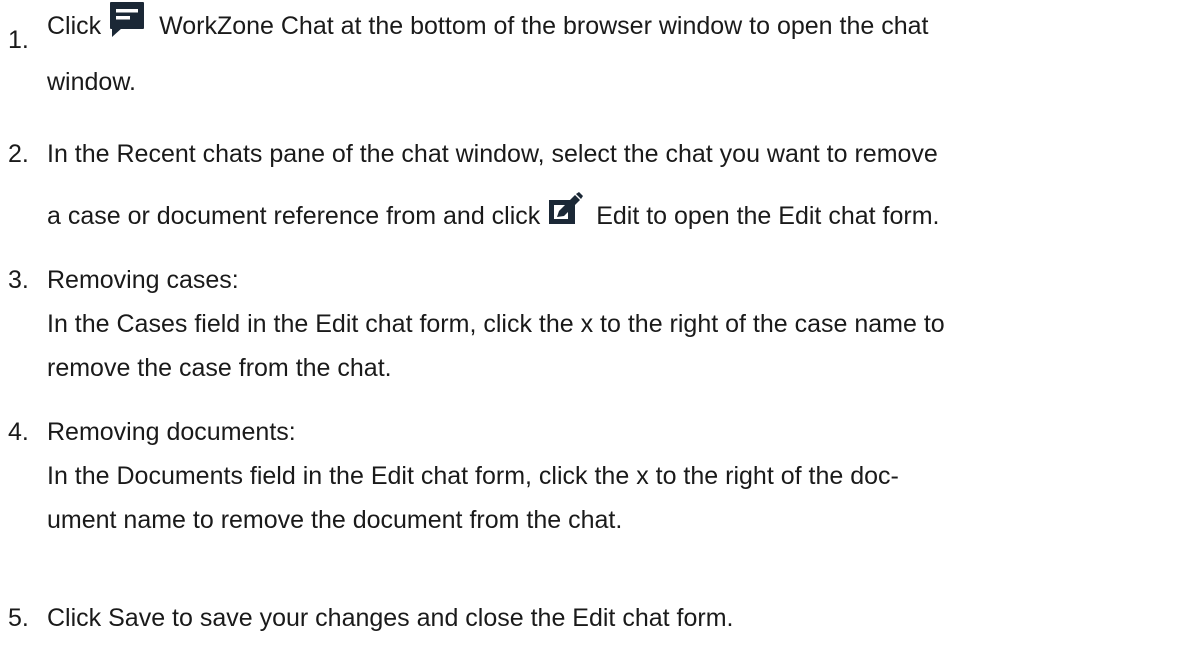 The width and height of the screenshot is (1203, 652). What do you see at coordinates (137, 618) in the screenshot?
I see `save-label: Save` at bounding box center [137, 618].